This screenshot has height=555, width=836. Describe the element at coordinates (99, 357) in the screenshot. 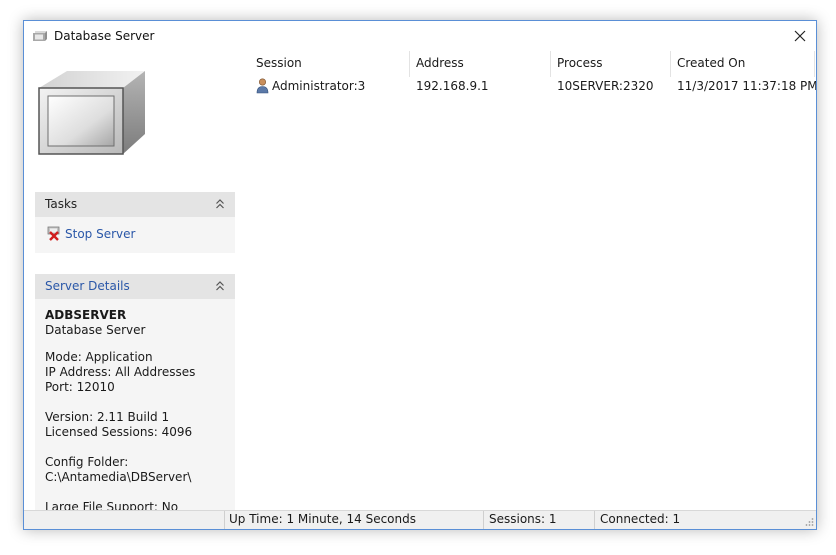

I see `server-mode: Mode: Application` at that location.